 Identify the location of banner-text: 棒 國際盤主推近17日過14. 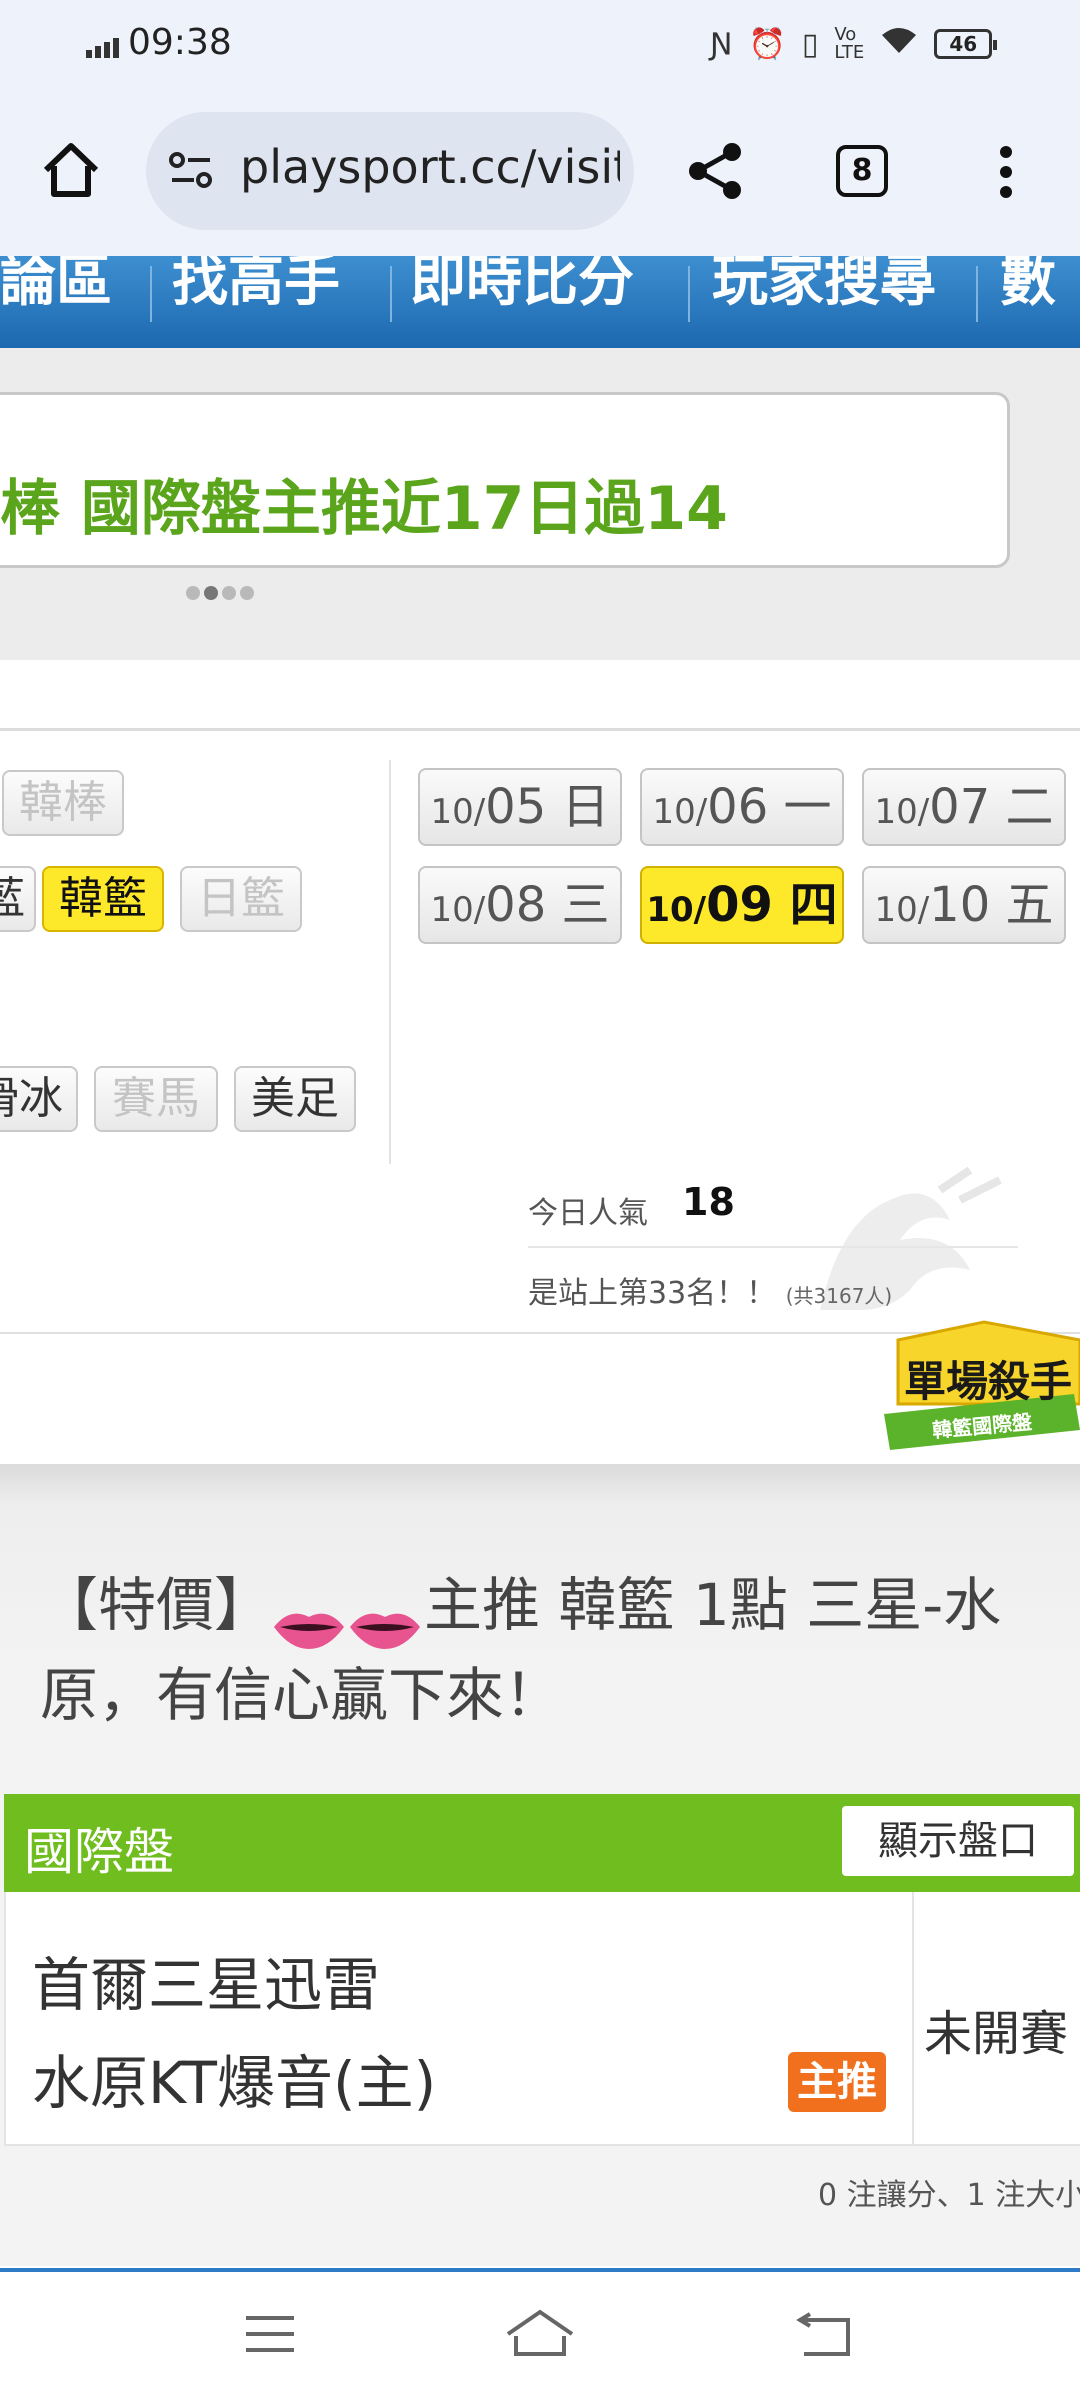
(364, 503).